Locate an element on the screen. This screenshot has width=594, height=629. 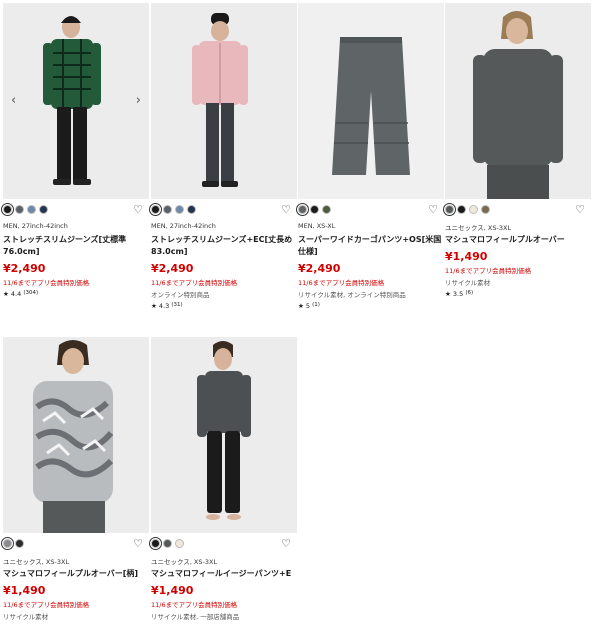
prev-image-arrow-icon: ‹ is located at coordinates (13, 100).